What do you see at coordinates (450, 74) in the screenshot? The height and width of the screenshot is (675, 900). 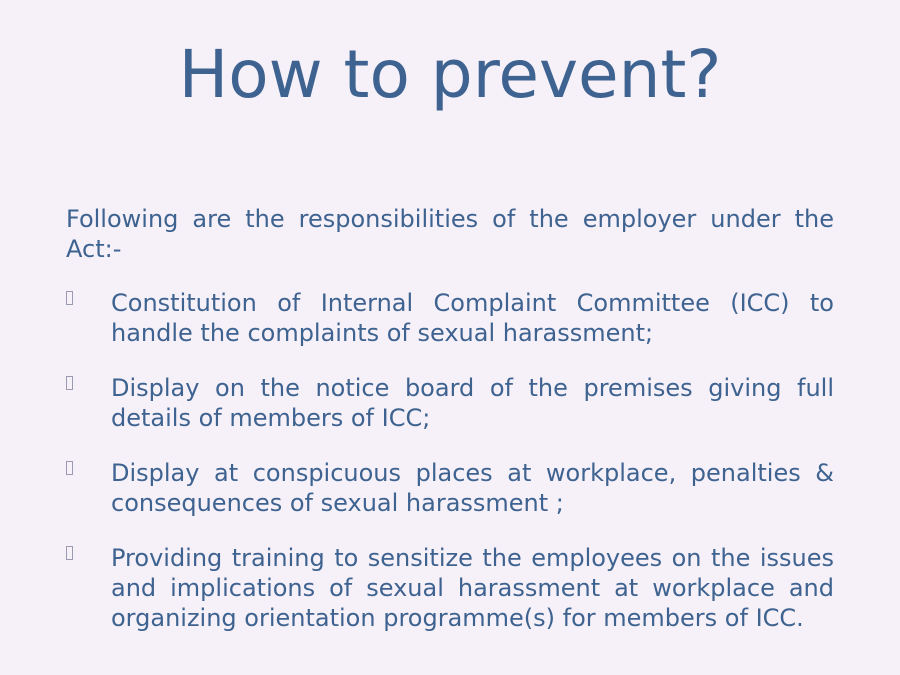 I see `slide-title: How to prevent?` at bounding box center [450, 74].